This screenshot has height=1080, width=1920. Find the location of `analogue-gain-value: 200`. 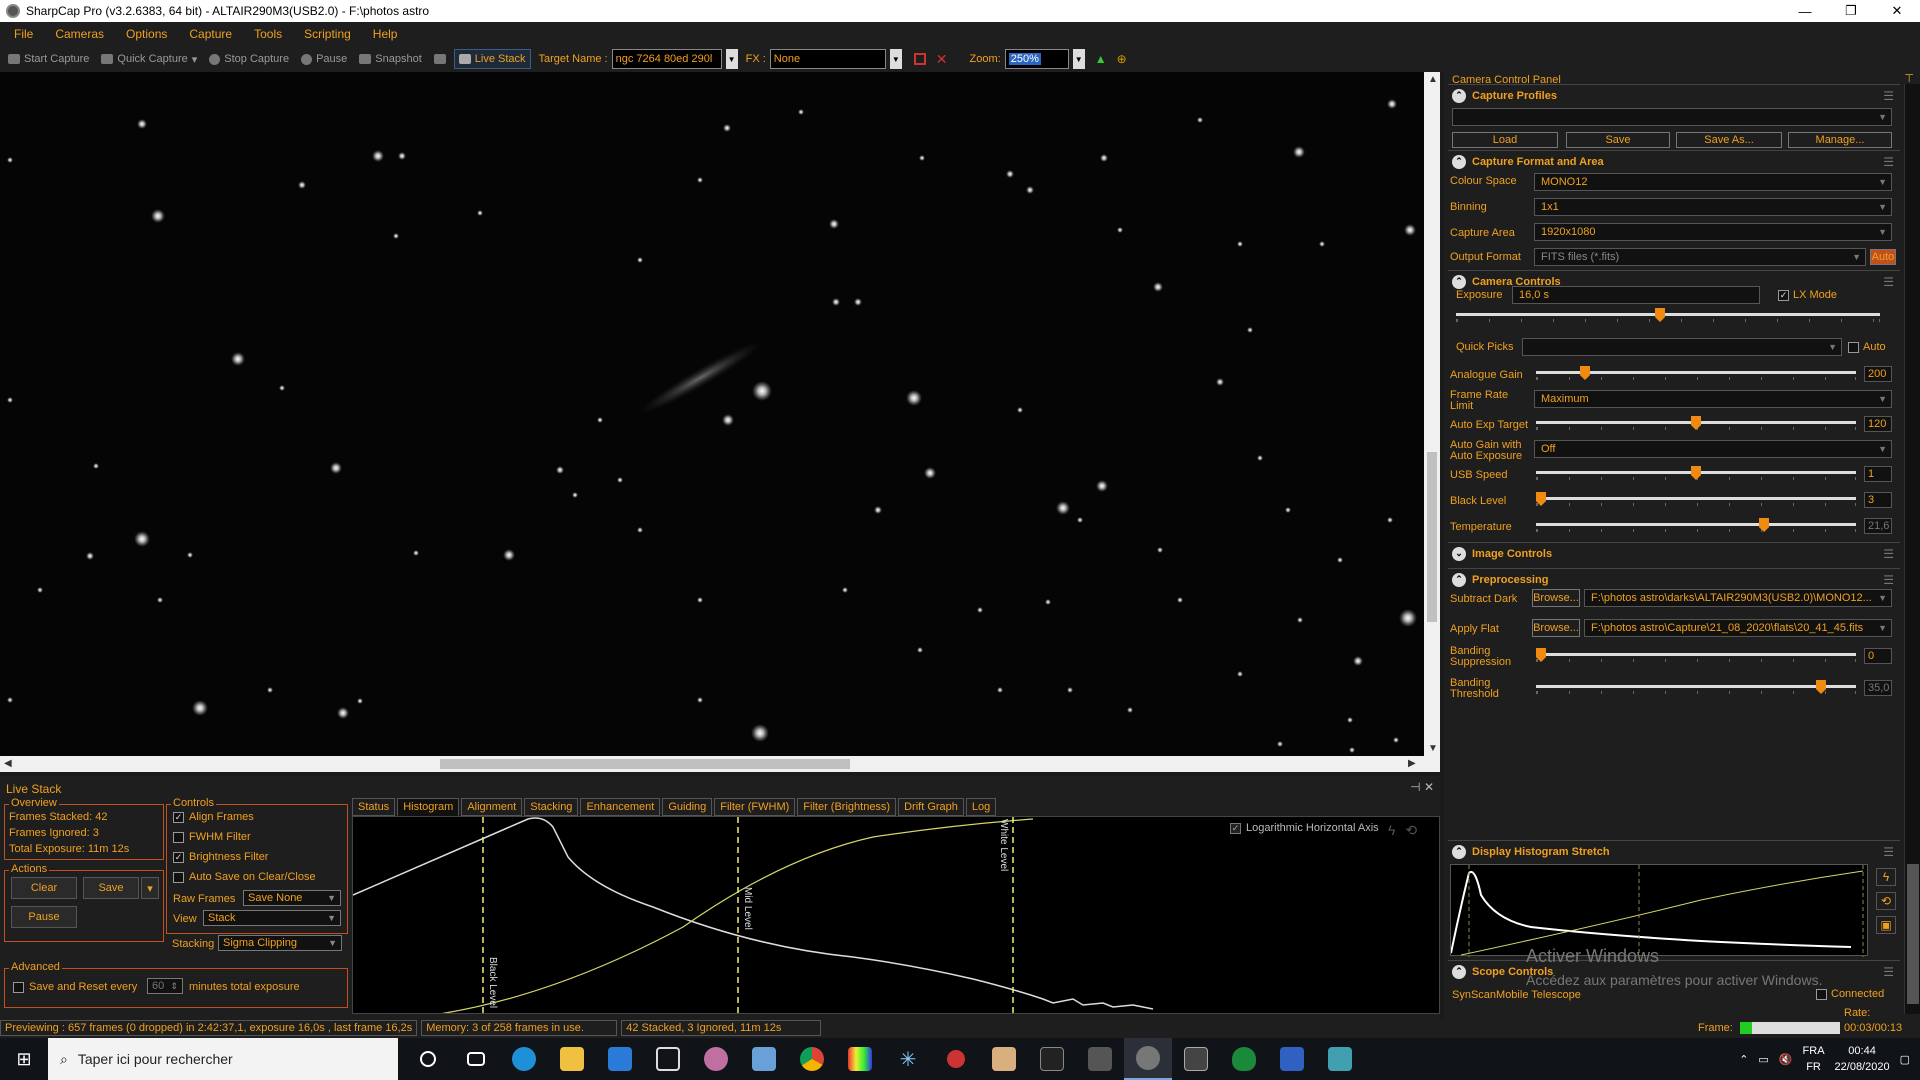

analogue-gain-value: 200 is located at coordinates (1878, 374).